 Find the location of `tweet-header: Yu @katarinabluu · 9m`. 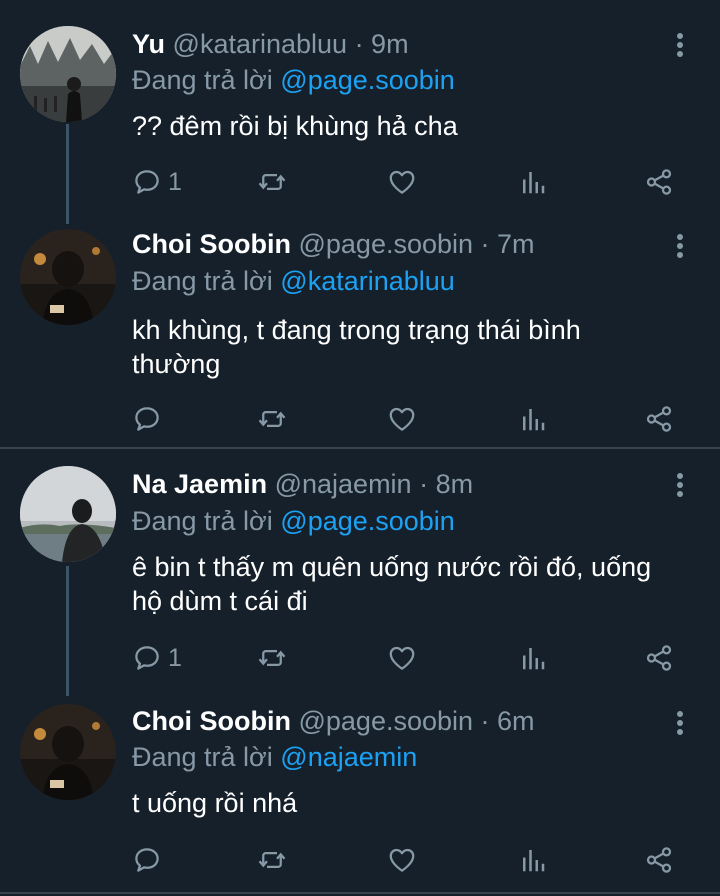

tweet-header: Yu @katarinabluu · 9m is located at coordinates (391, 44).